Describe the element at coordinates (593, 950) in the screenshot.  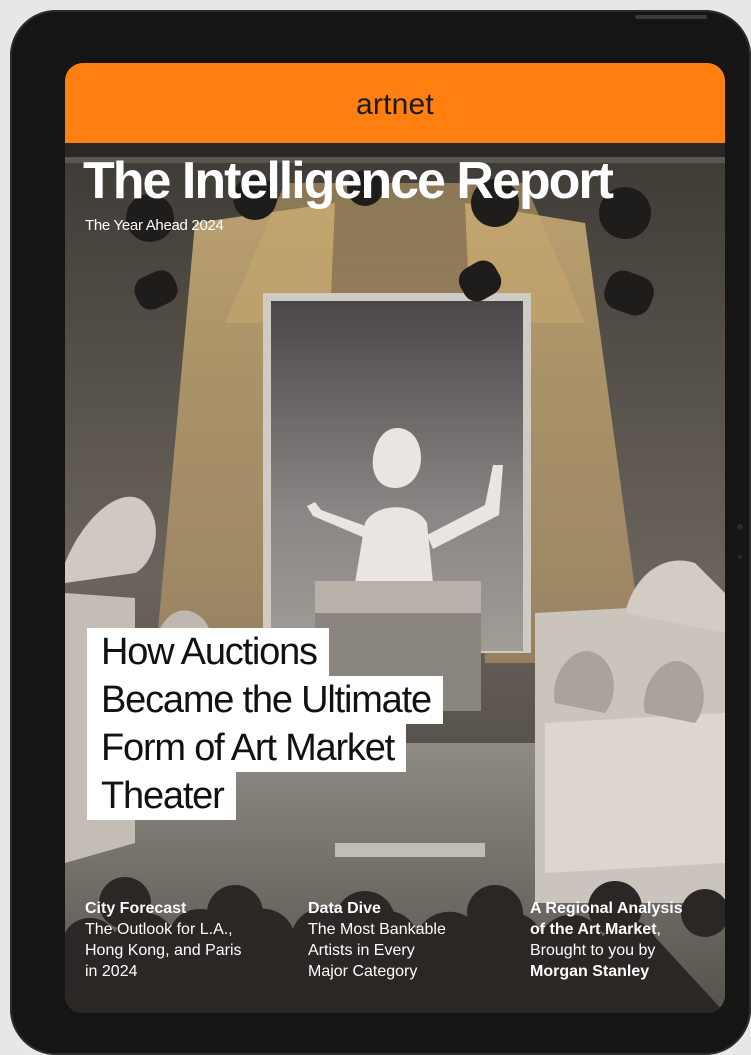
I see `feature-line: Brought to you by` at that location.